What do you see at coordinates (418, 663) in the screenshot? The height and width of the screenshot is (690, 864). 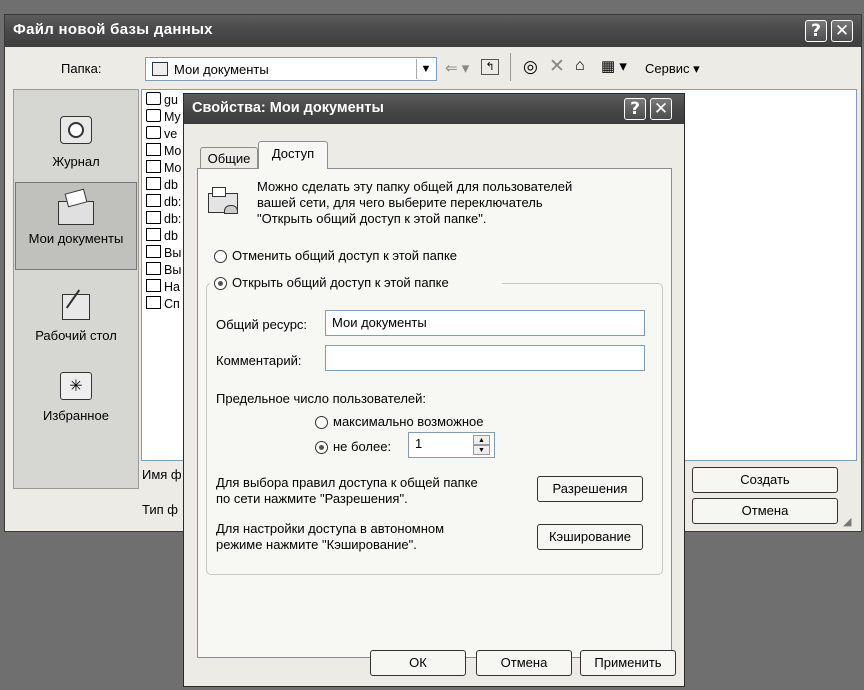 I see `ok-button: ОК` at bounding box center [418, 663].